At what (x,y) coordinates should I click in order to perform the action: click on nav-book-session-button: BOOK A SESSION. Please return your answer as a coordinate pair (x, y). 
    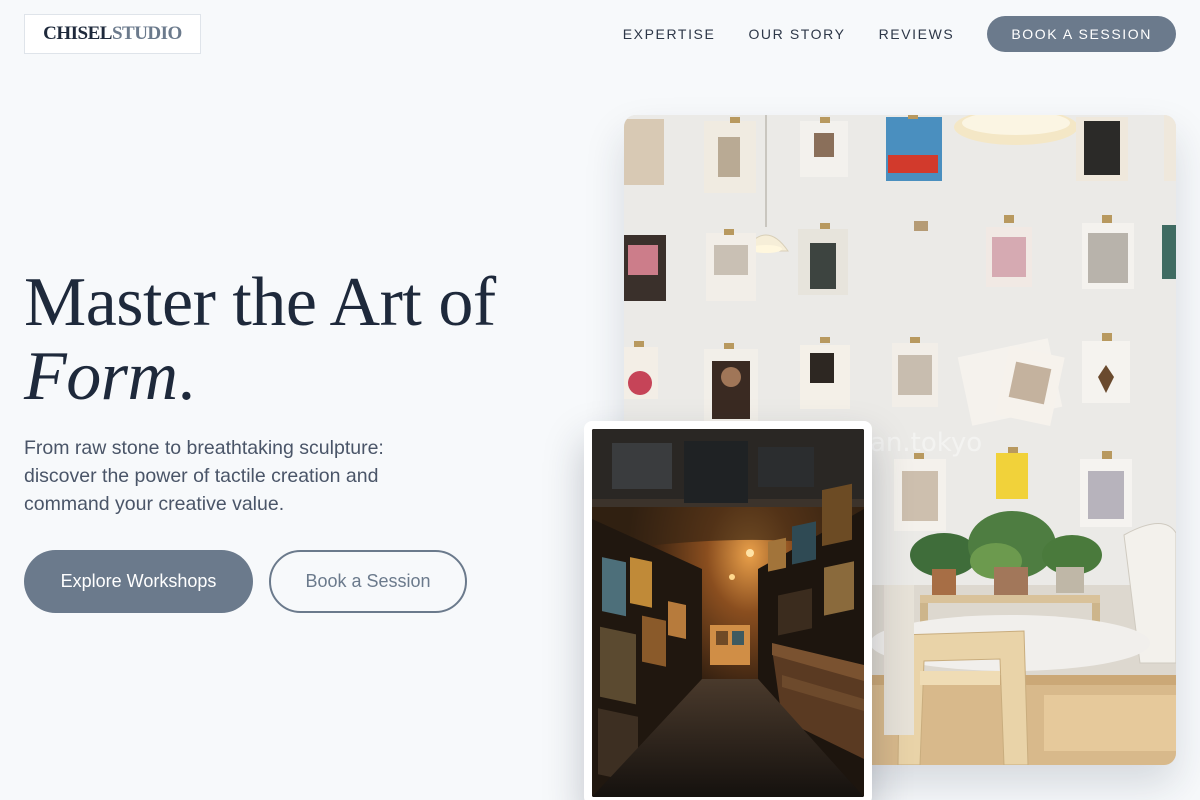
    Looking at the image, I should click on (1081, 34).